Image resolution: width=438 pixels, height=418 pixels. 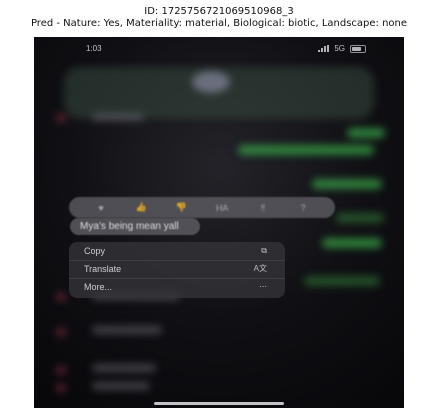 I want to click on menu-item-label: Copy, so click(x=95, y=251).